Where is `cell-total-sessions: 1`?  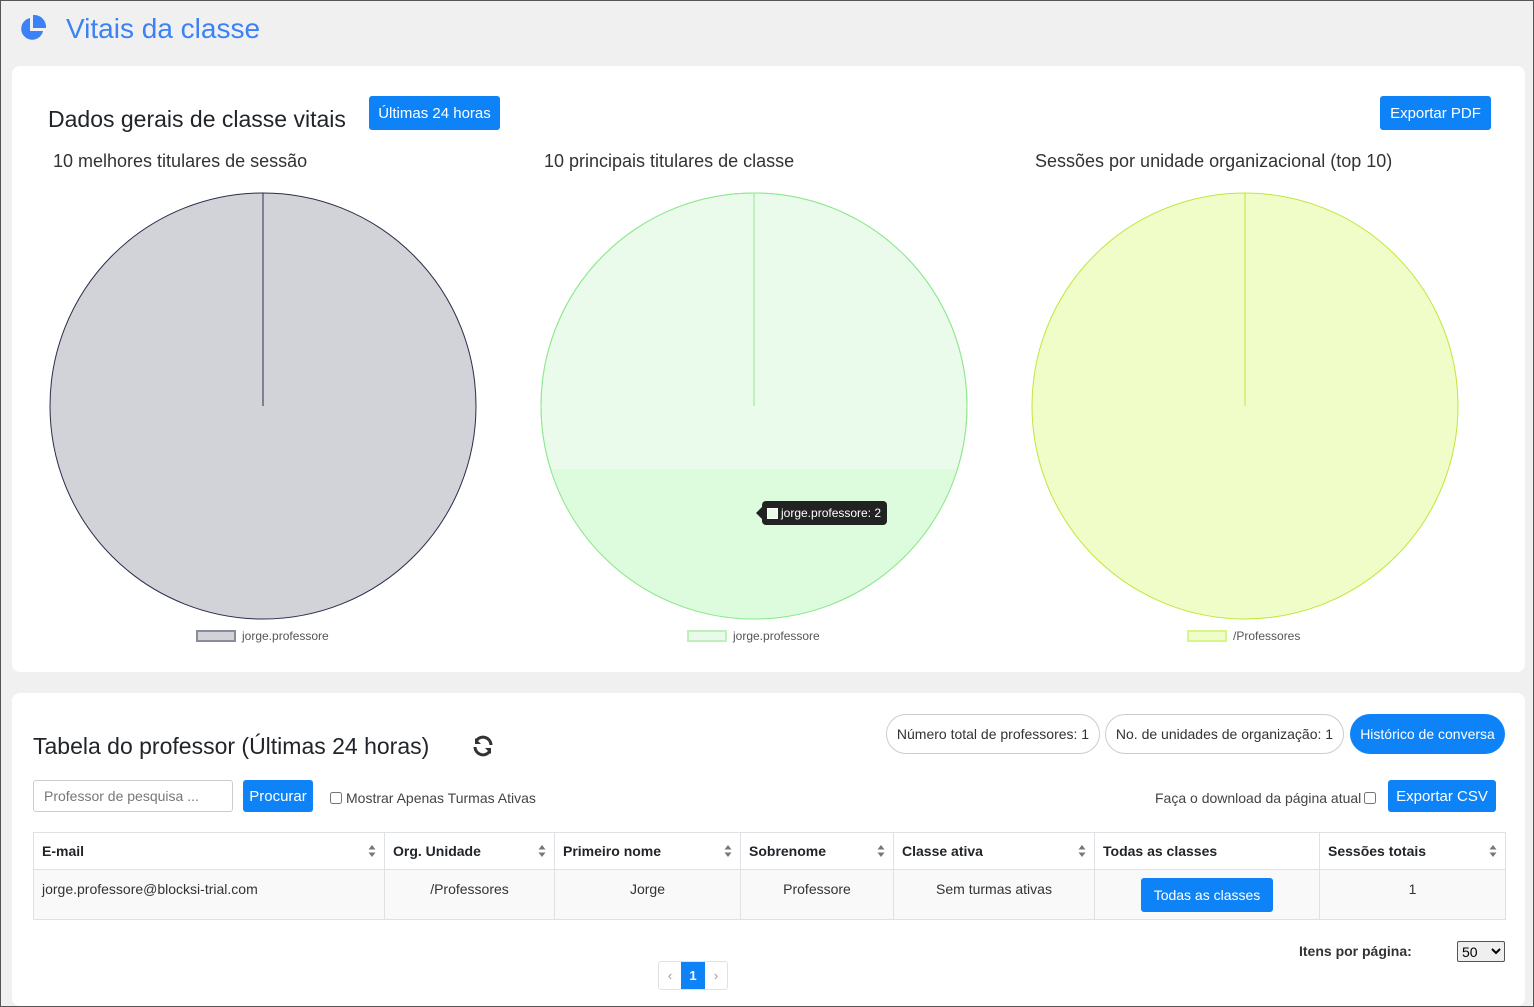 cell-total-sessions: 1 is located at coordinates (1412, 894).